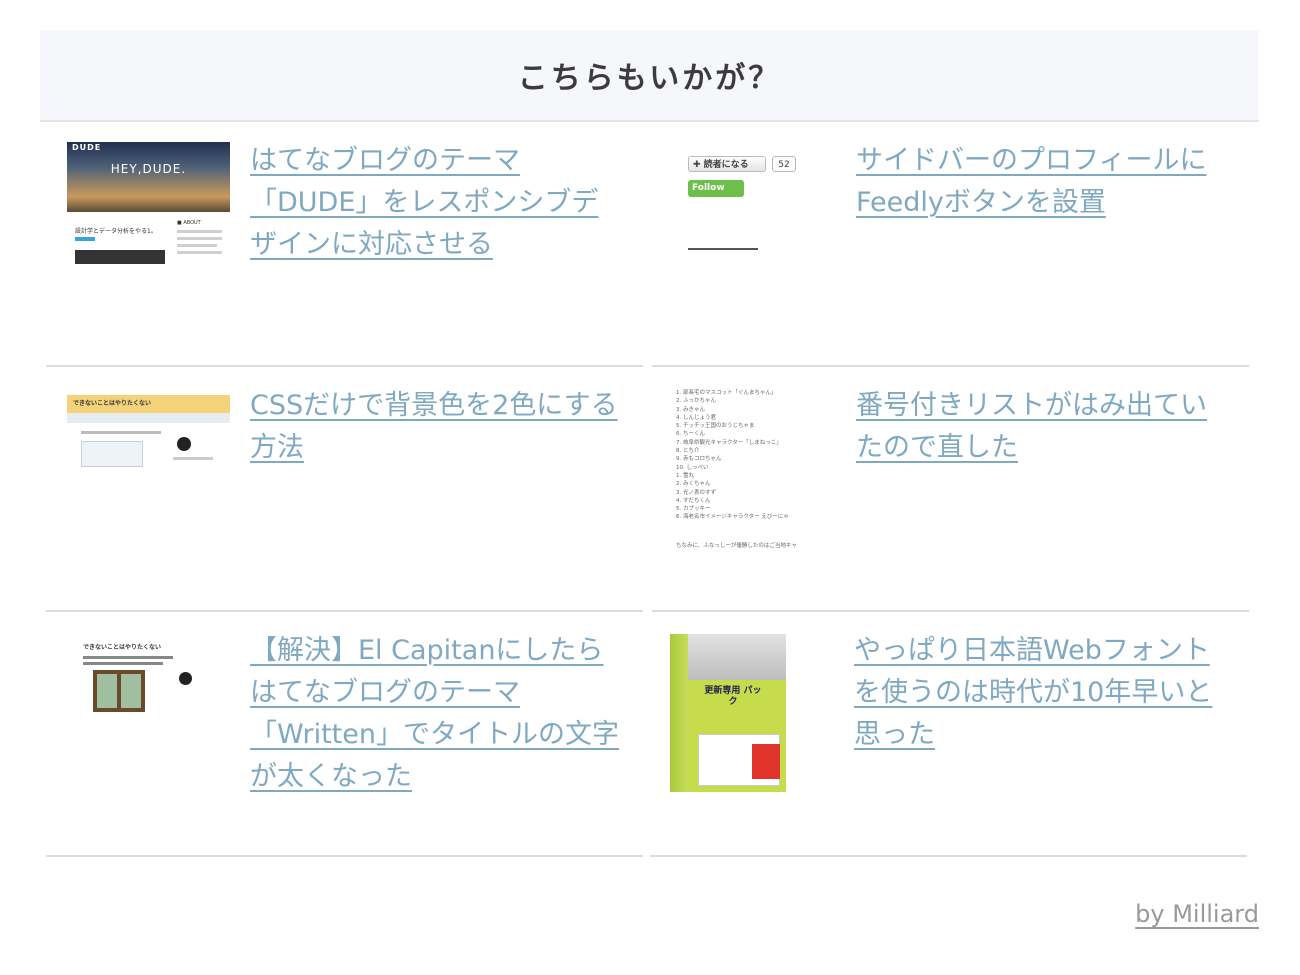  What do you see at coordinates (737, 657) in the screenshot?
I see `product-box-top` at bounding box center [737, 657].